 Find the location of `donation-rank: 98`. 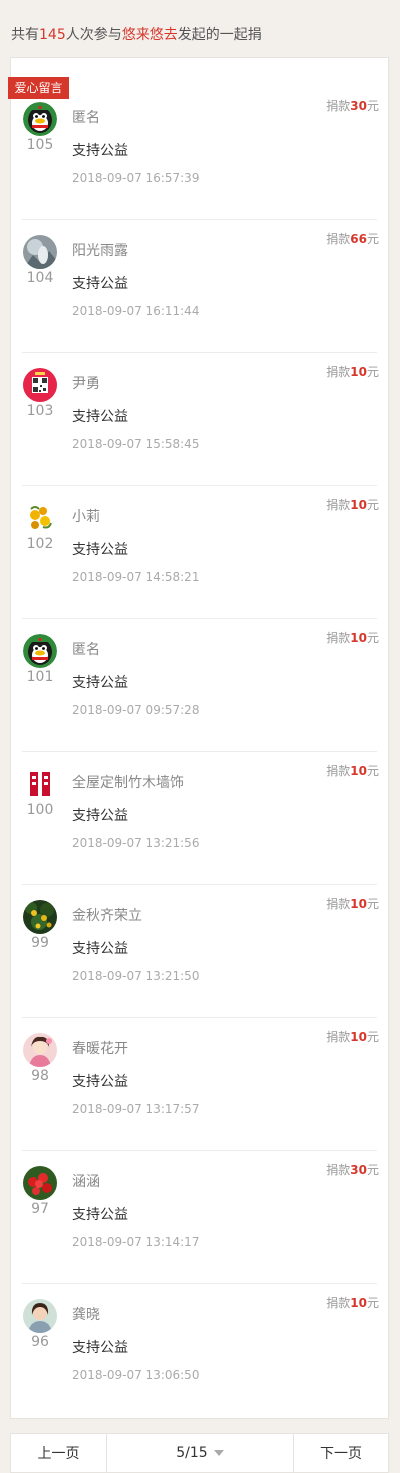

donation-rank: 98 is located at coordinates (40, 1076).